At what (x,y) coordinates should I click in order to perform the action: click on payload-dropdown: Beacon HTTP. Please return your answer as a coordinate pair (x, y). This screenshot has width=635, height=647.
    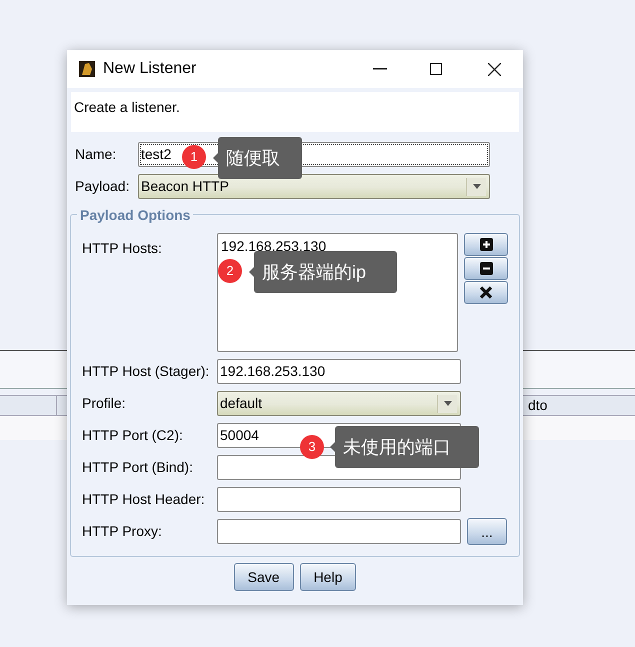
    Looking at the image, I should click on (314, 186).